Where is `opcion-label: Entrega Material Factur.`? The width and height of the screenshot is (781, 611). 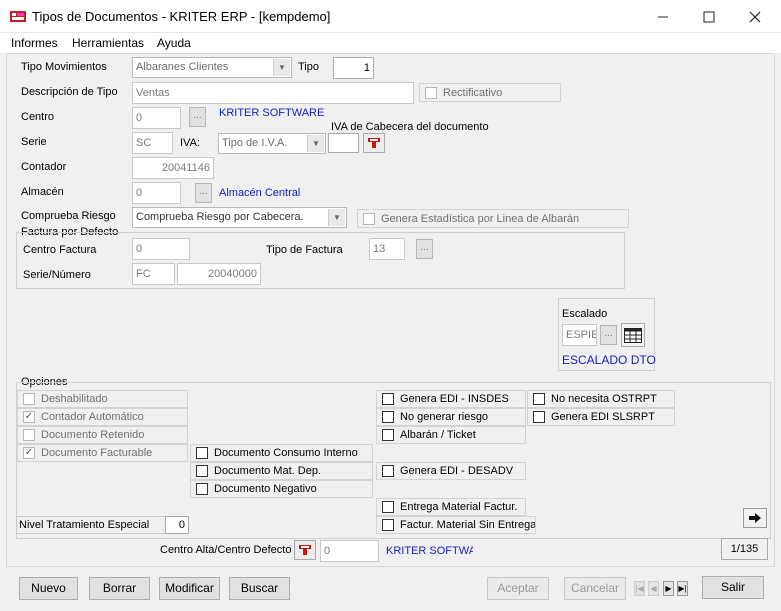 opcion-label: Entrega Material Factur. is located at coordinates (459, 507).